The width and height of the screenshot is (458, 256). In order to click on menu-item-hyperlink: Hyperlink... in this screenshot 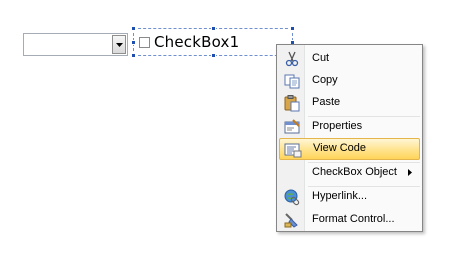, I will do `click(349, 197)`.